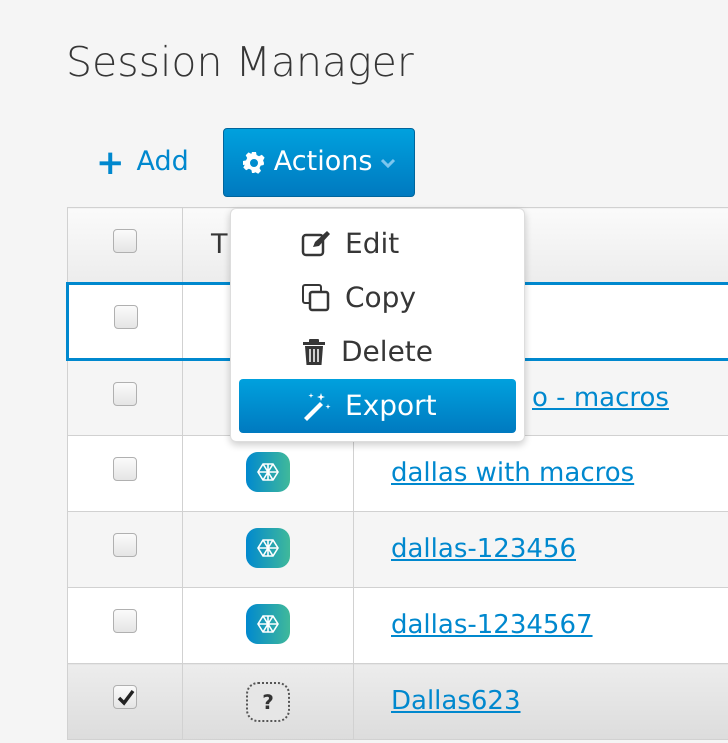 This screenshot has height=743, width=728. Describe the element at coordinates (494, 473) in the screenshot. I see `session-link: dallas with macros` at that location.